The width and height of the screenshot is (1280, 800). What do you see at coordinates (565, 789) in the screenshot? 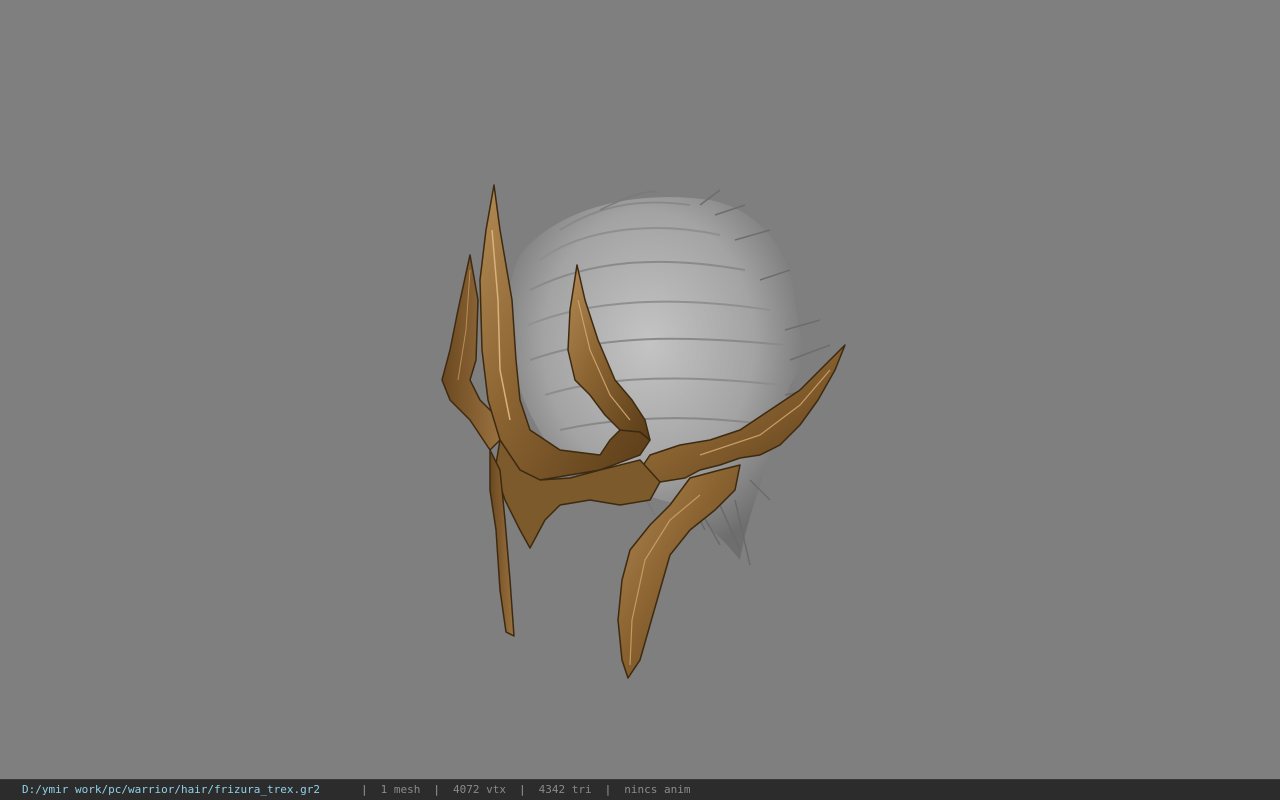
I see `triangle-count: 4342 tri` at bounding box center [565, 789].